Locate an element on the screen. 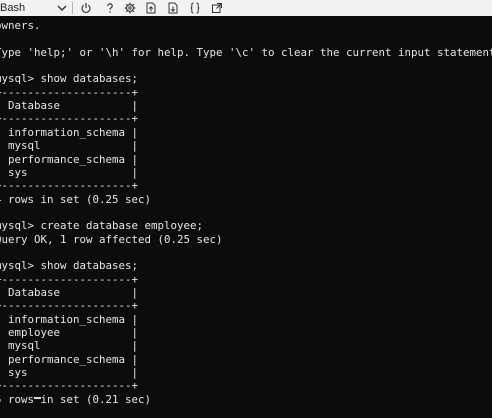  terminal-cursor is located at coordinates (37, 398).